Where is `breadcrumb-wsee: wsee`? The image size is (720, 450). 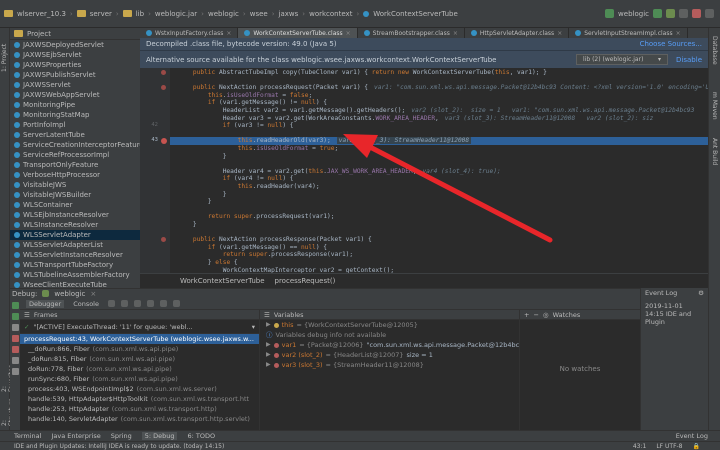
breadcrumb-wsee: wsee is located at coordinates (259, 14).